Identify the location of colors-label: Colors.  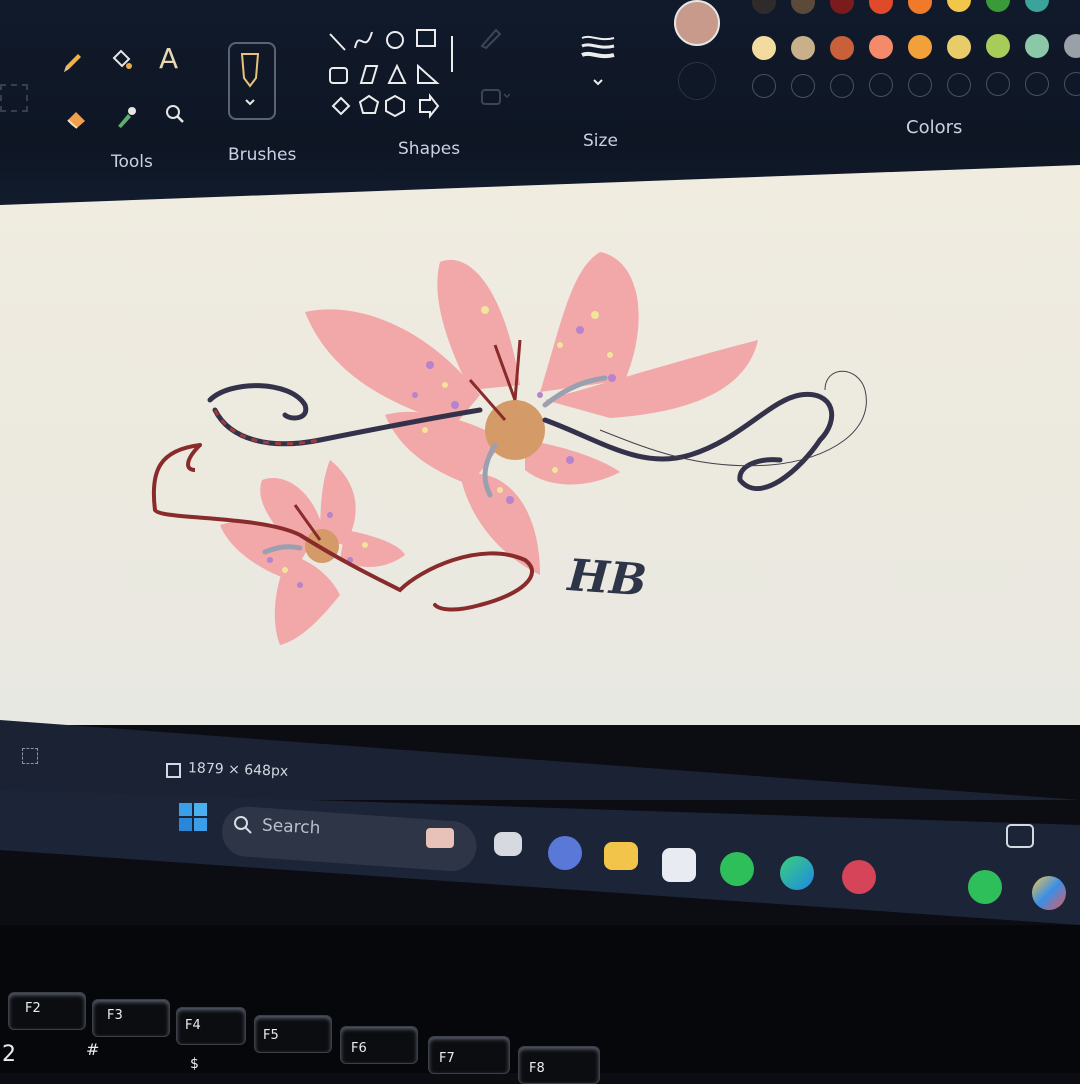
(934, 127).